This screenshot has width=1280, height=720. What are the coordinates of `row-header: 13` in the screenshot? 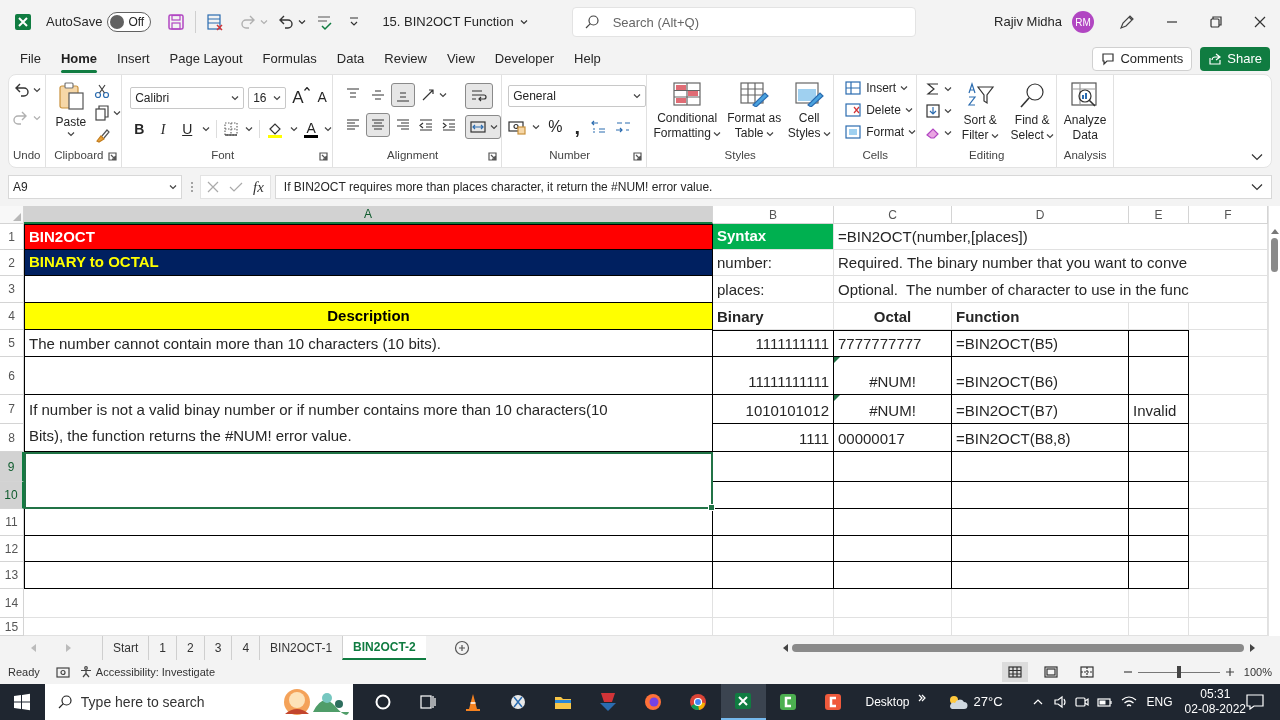 It's located at (12, 575).